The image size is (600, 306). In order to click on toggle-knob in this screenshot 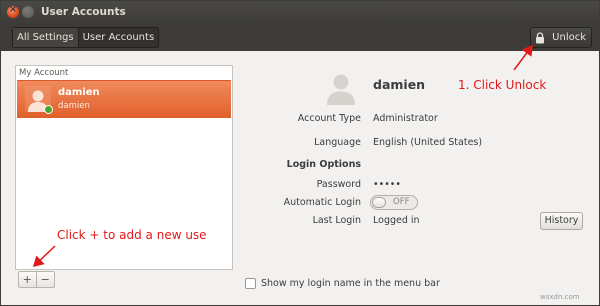, I will do `click(379, 202)`.